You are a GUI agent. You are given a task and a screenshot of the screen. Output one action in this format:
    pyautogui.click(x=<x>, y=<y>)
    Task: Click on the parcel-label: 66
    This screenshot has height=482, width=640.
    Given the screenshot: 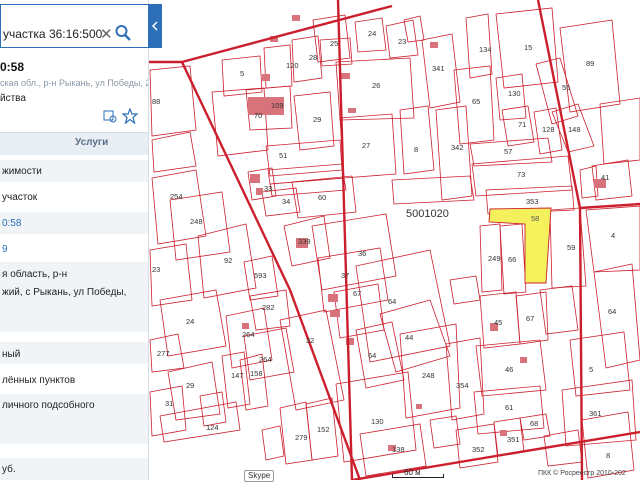 What is the action you would take?
    pyautogui.click(x=512, y=259)
    